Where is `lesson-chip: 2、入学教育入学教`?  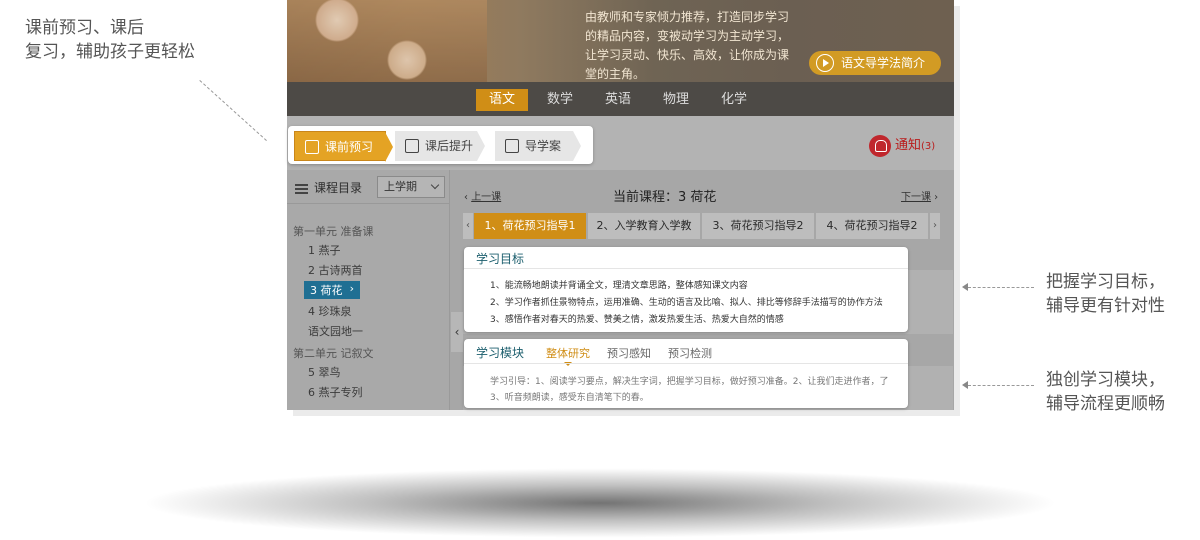
lesson-chip: 2、入学教育入学教 is located at coordinates (644, 226).